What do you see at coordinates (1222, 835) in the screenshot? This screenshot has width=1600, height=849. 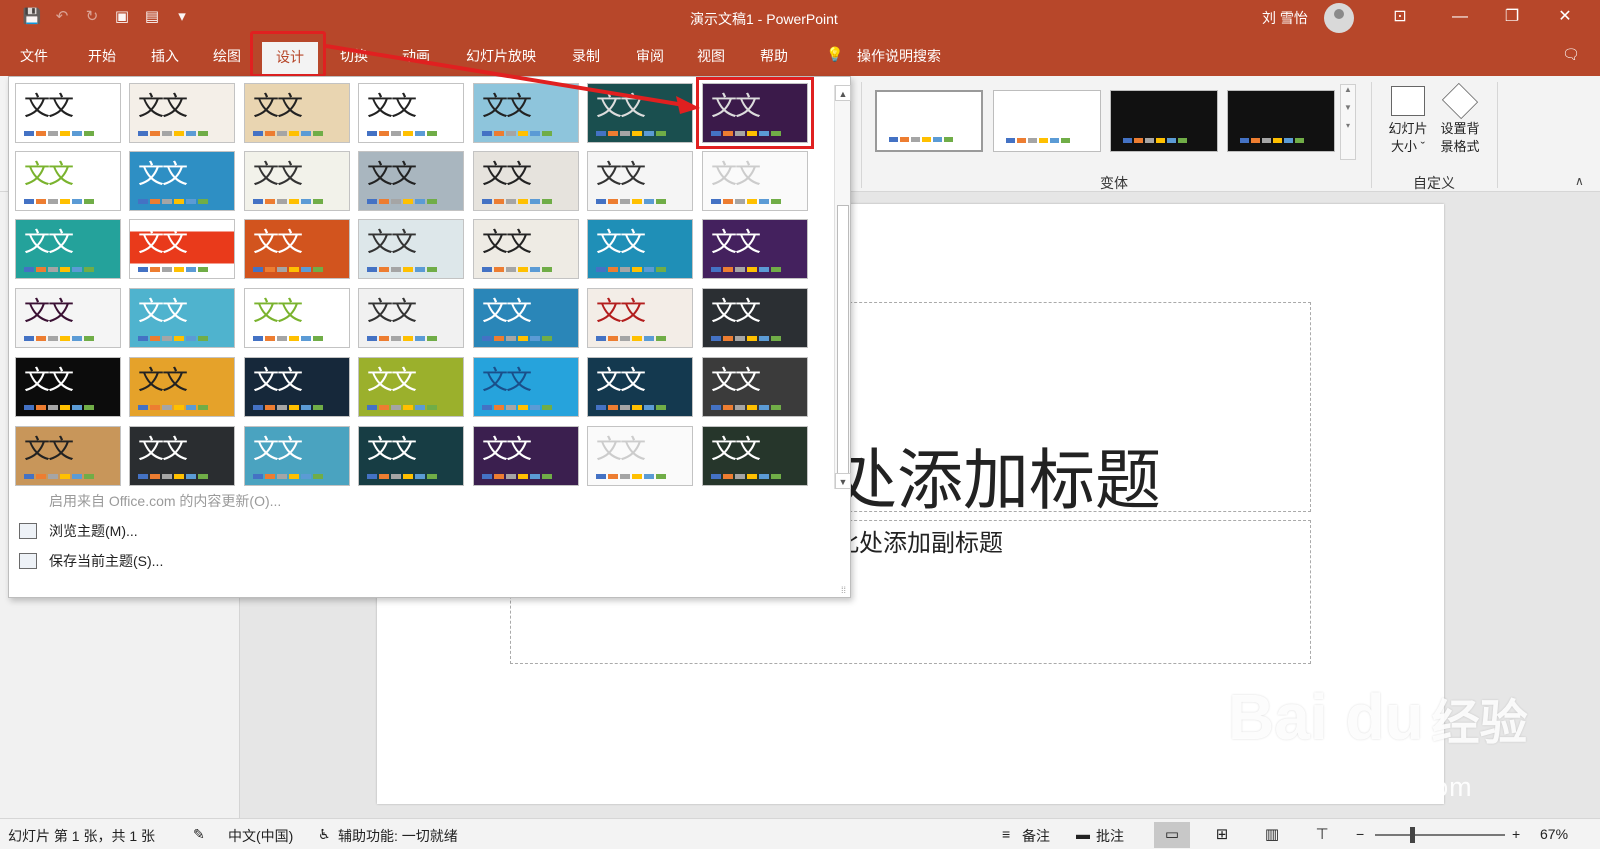 I see `slide-sorter-icon: ⊞` at bounding box center [1222, 835].